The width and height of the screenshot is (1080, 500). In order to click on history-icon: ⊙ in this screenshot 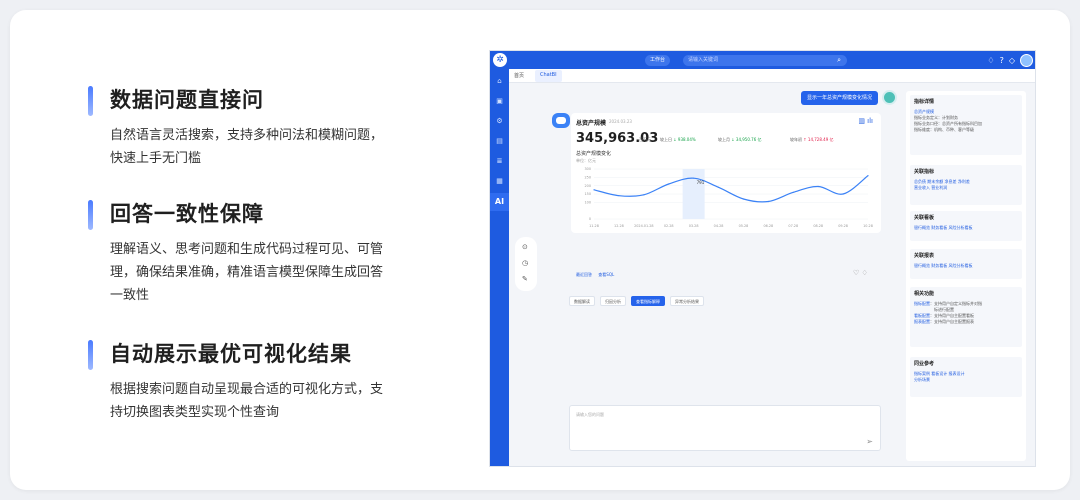, I will do `click(525, 247)`.